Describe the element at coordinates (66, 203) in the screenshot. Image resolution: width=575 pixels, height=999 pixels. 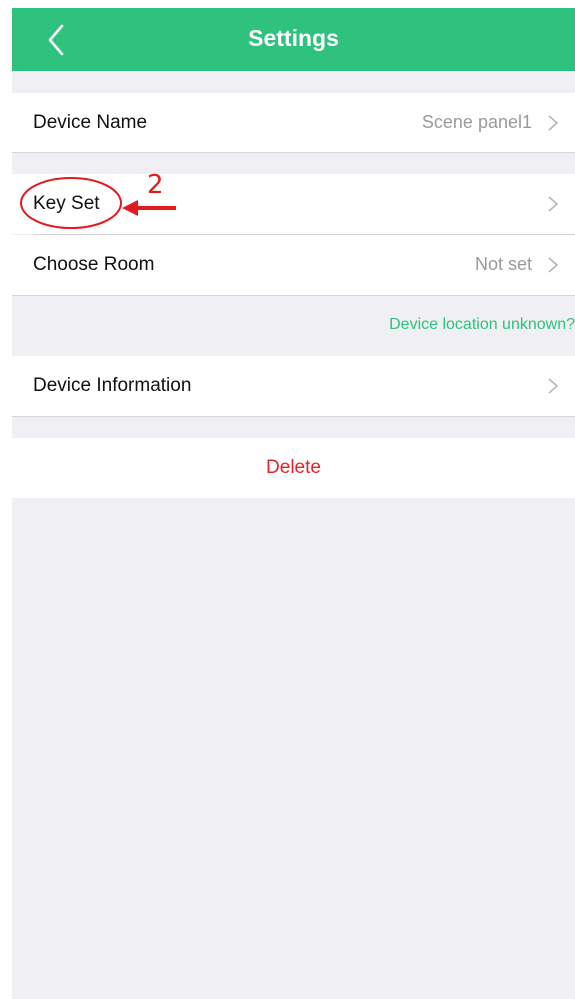
I see `key-set-label: Key Set` at that location.